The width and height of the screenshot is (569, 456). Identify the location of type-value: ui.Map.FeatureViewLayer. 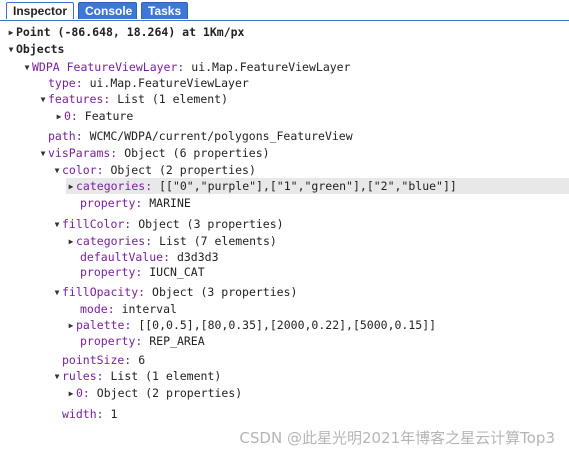
(169, 83).